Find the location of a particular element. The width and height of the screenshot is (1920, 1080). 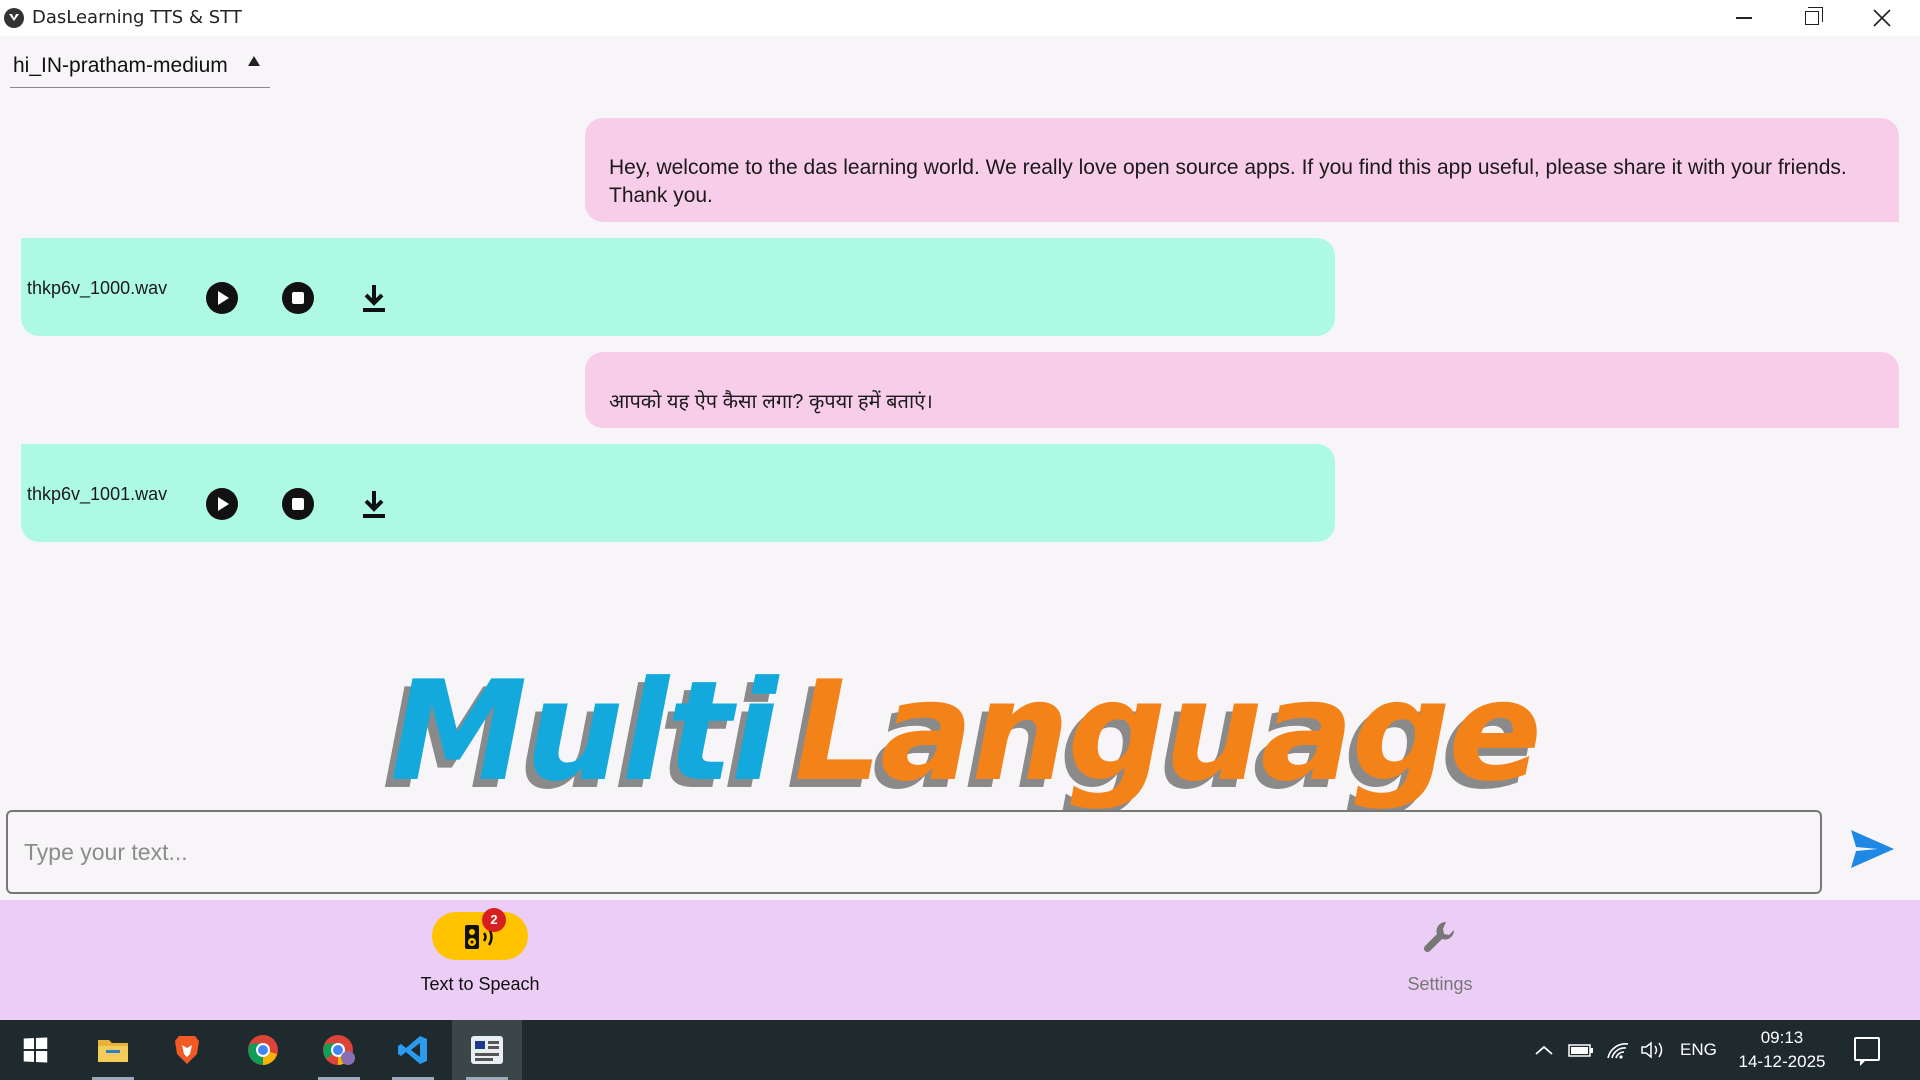

voice-dropdown: hi_IN-pratham-medium is located at coordinates (140, 69).